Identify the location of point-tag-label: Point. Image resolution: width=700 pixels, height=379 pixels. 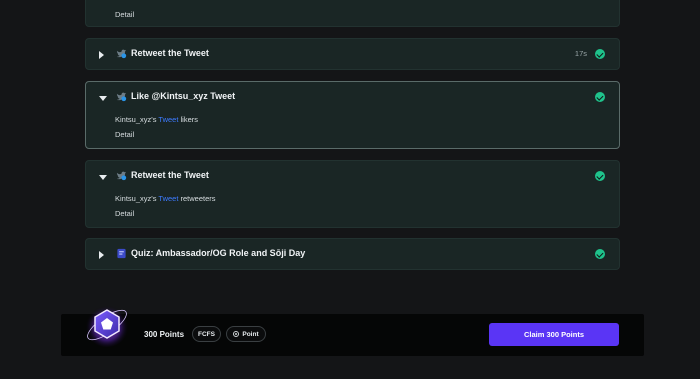
(250, 334).